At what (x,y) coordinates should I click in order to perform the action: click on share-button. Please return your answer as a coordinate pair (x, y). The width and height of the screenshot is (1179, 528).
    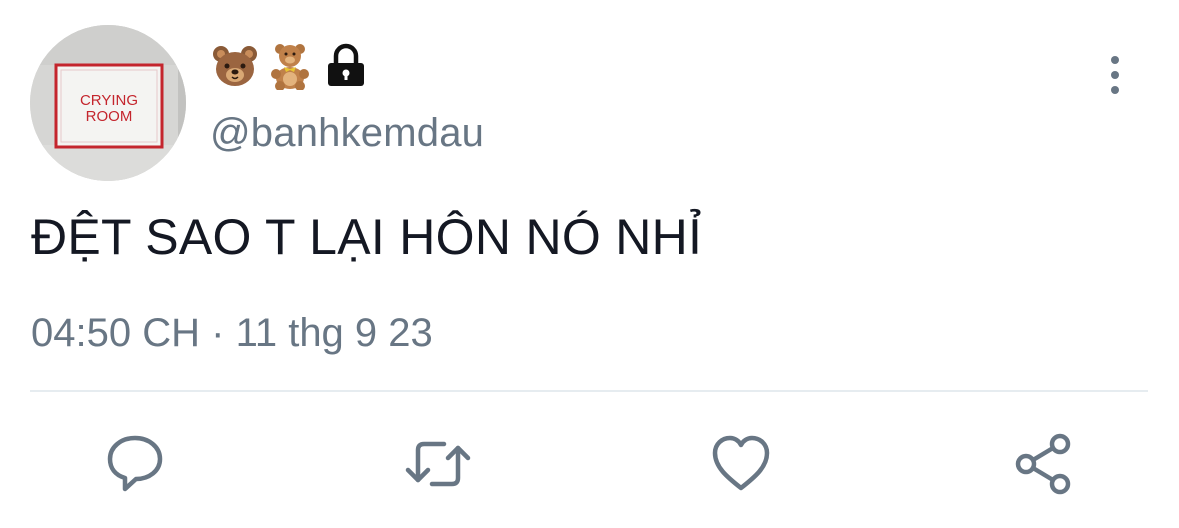
    Looking at the image, I should click on (1044, 464).